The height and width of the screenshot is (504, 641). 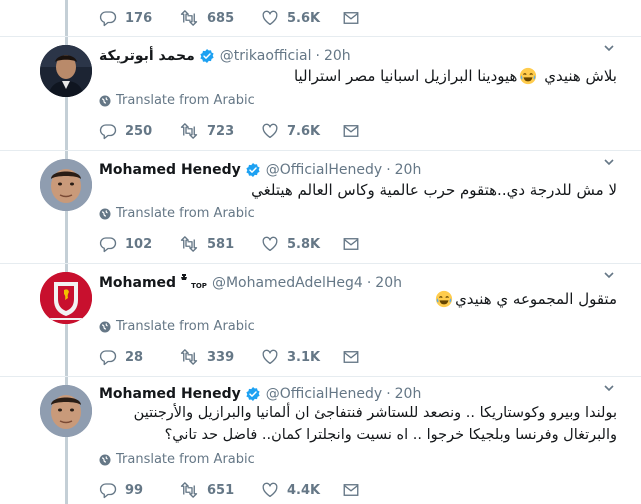 What do you see at coordinates (206, 131) in the screenshot?
I see `retweet-button: 723` at bounding box center [206, 131].